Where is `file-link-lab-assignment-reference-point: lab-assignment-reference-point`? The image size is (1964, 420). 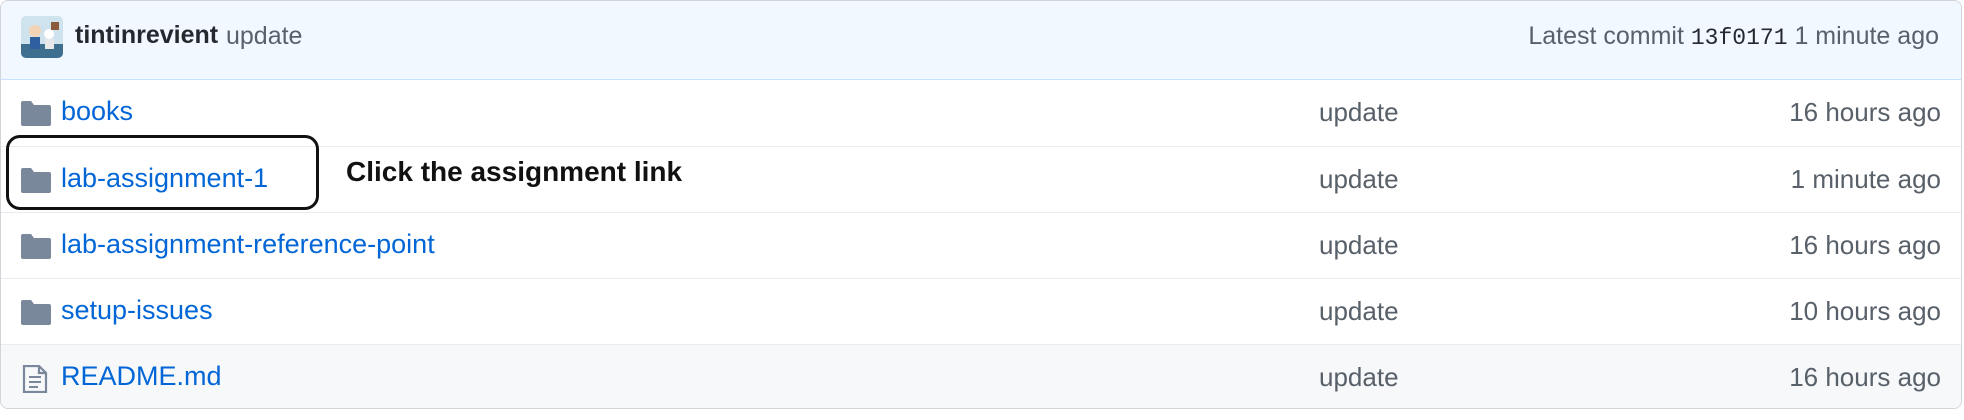 file-link-lab-assignment-reference-point: lab-assignment-reference-point is located at coordinates (248, 244).